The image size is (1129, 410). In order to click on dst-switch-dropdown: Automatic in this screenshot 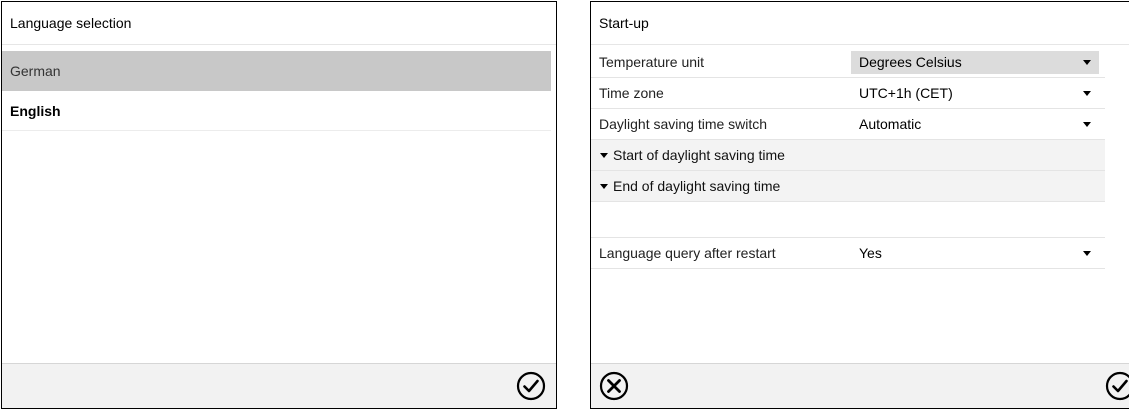, I will do `click(975, 124)`.